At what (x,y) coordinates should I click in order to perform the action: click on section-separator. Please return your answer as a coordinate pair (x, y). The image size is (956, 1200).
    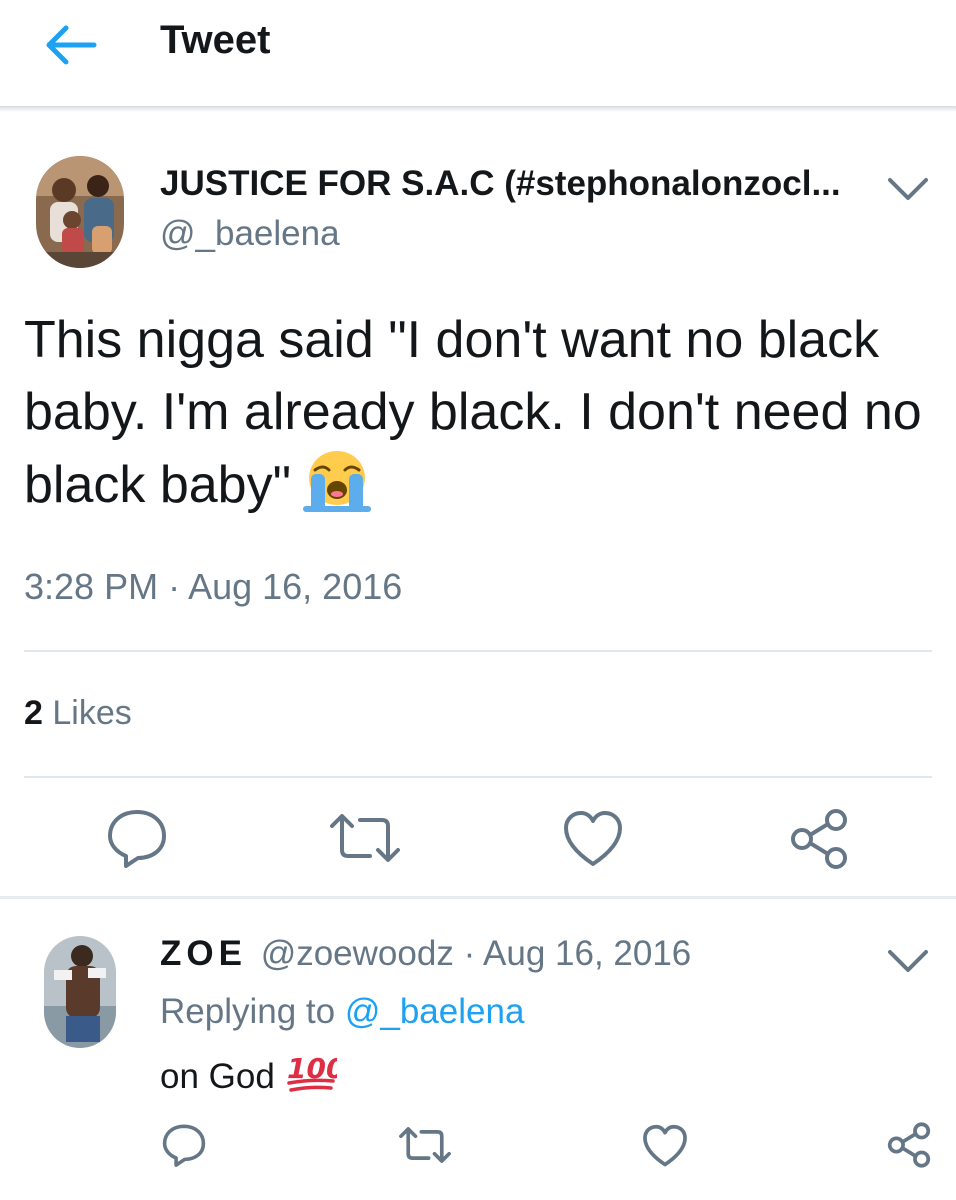
    Looking at the image, I should click on (478, 897).